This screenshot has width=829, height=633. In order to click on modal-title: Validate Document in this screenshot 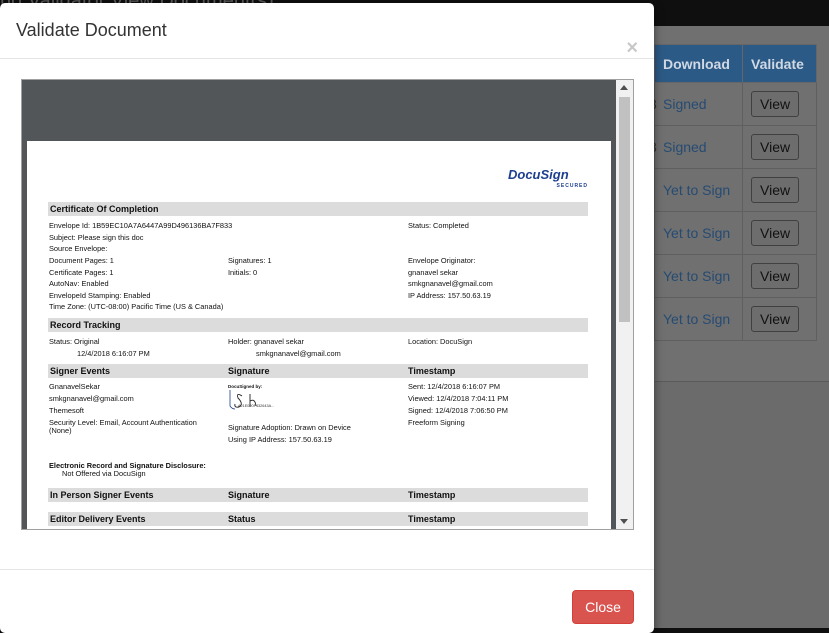, I will do `click(91, 30)`.